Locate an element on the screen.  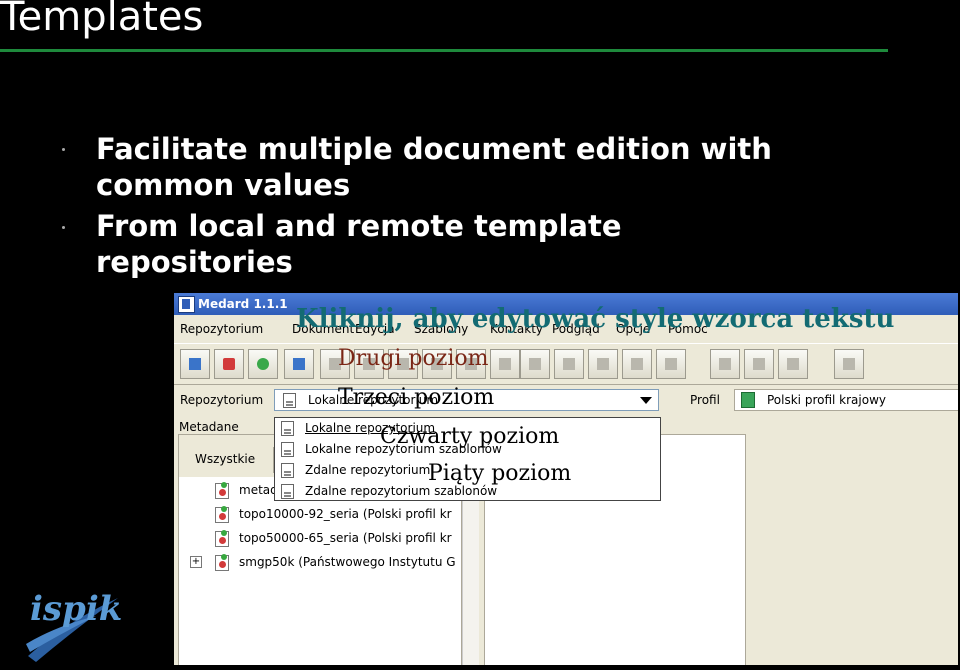
menu-repozytorium: Repozytorium is located at coordinates (221, 329).